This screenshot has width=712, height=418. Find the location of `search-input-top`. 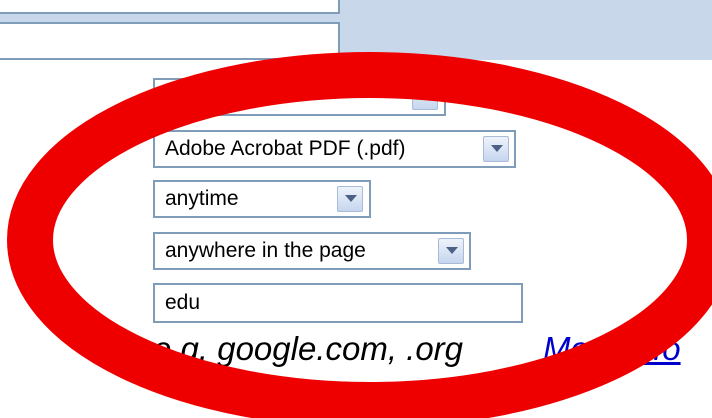

search-input-top is located at coordinates (170, 7).